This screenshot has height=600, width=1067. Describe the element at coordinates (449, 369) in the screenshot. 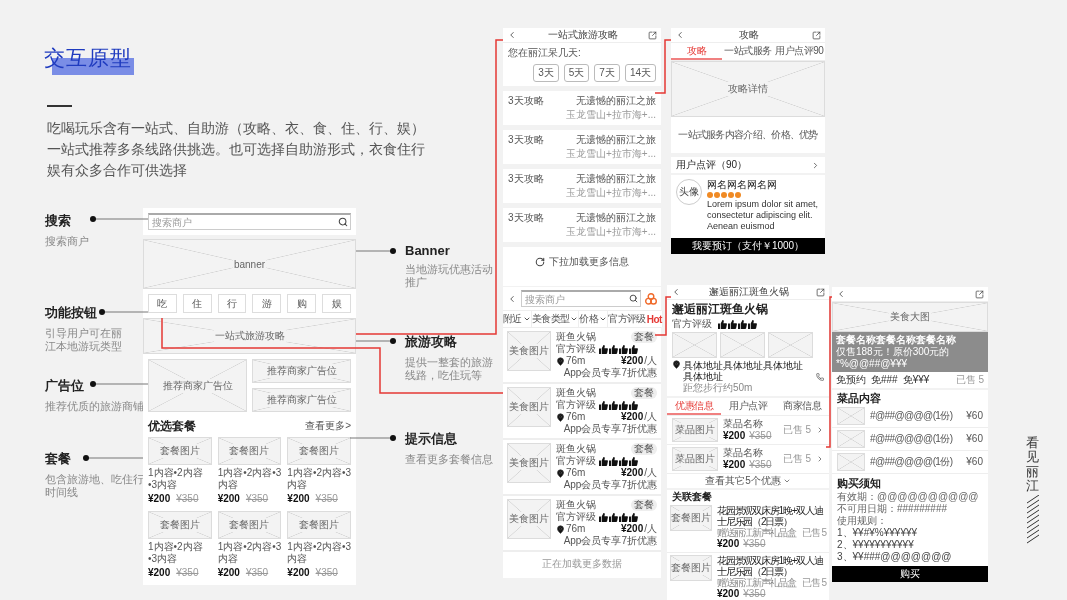

I see `annotation-note: 提供一整套的旅游线路，吃住玩等` at that location.